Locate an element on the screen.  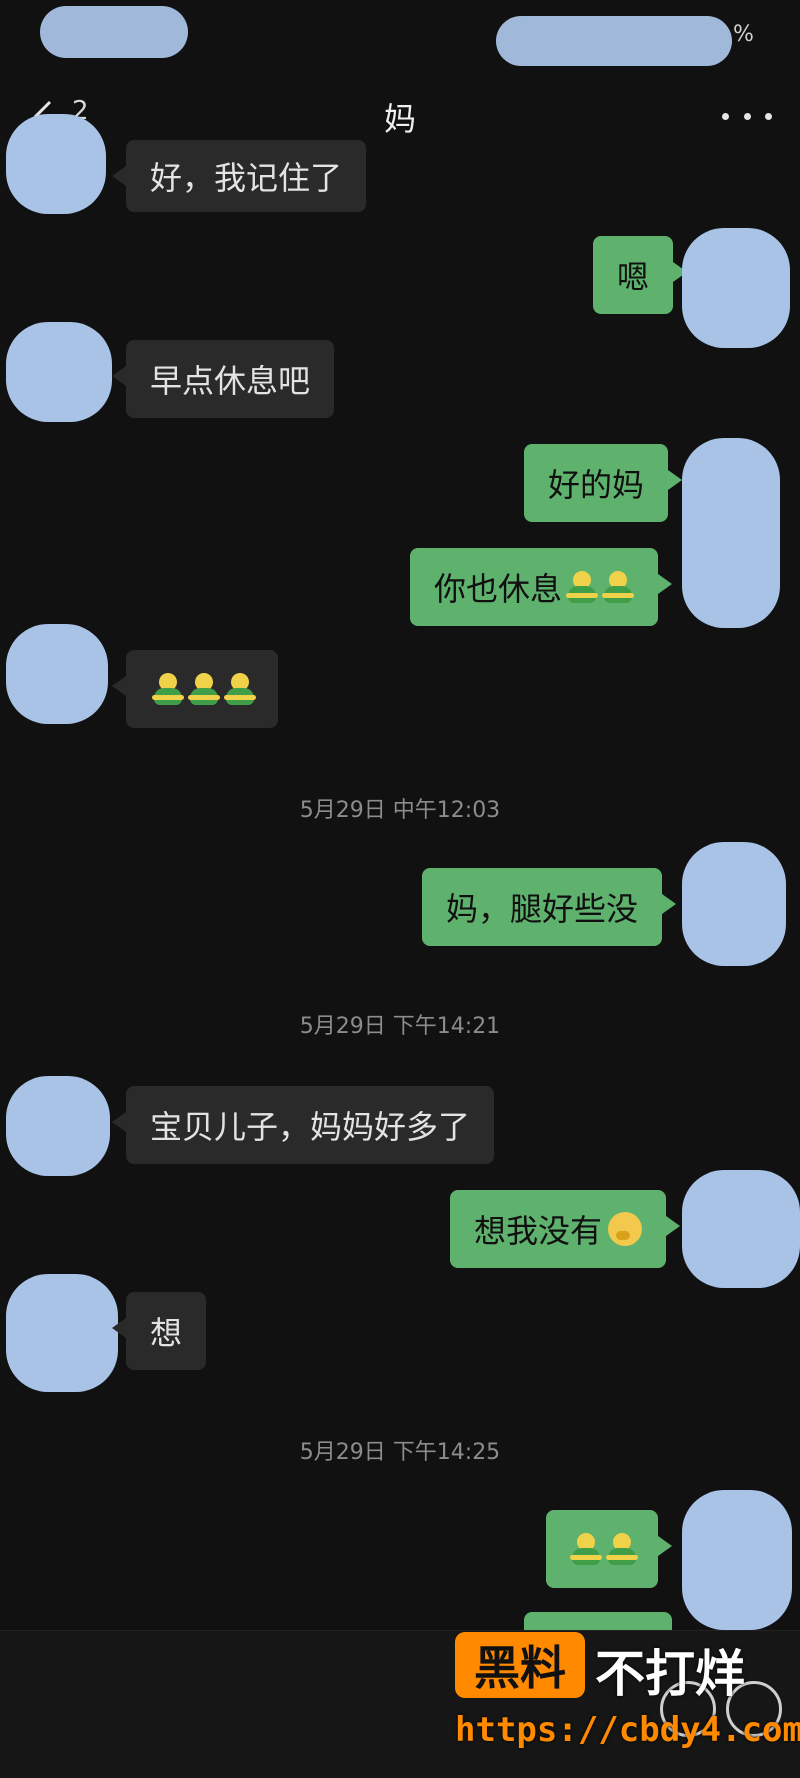
more-dots-icon is located at coordinates (725, 116).